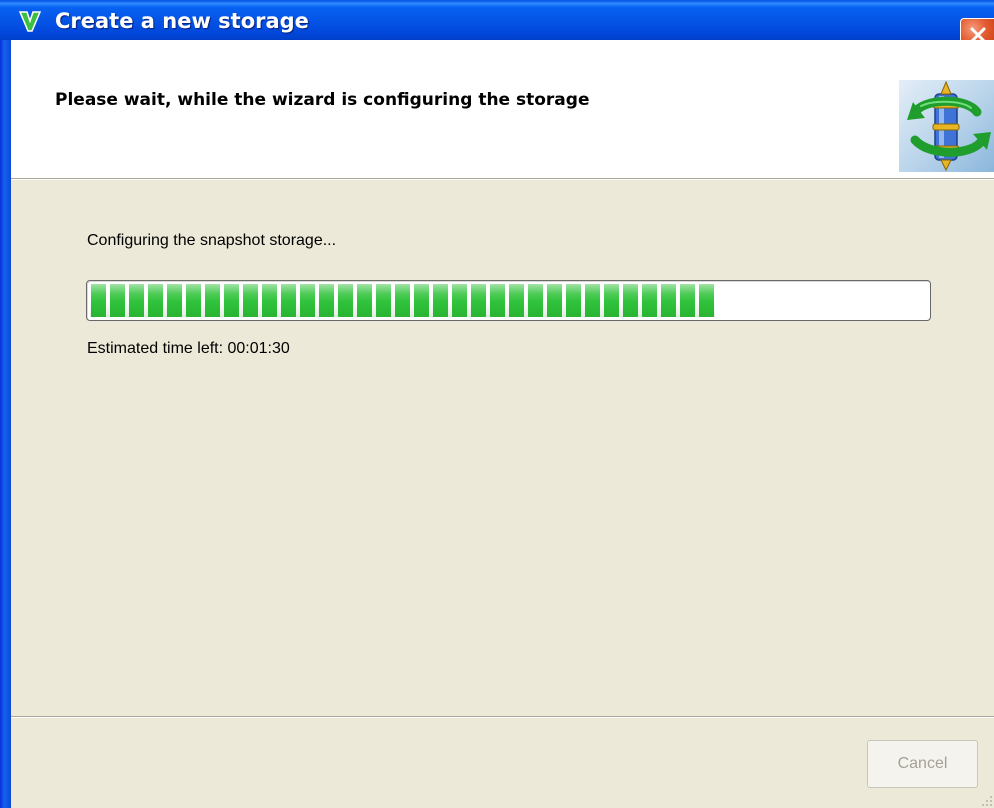 This screenshot has width=994, height=808. Describe the element at coordinates (5, 424) in the screenshot. I see `window-frame-left` at that location.